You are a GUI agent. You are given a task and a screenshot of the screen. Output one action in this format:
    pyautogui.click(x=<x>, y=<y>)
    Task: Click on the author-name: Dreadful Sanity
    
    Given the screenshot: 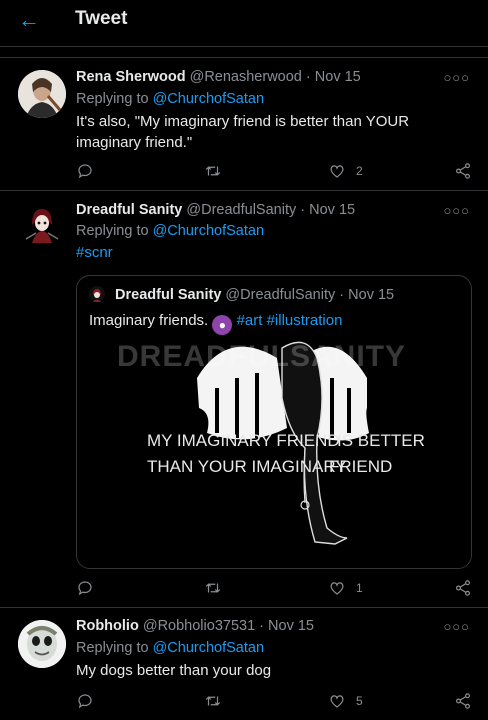 What is the action you would take?
    pyautogui.click(x=129, y=210)
    